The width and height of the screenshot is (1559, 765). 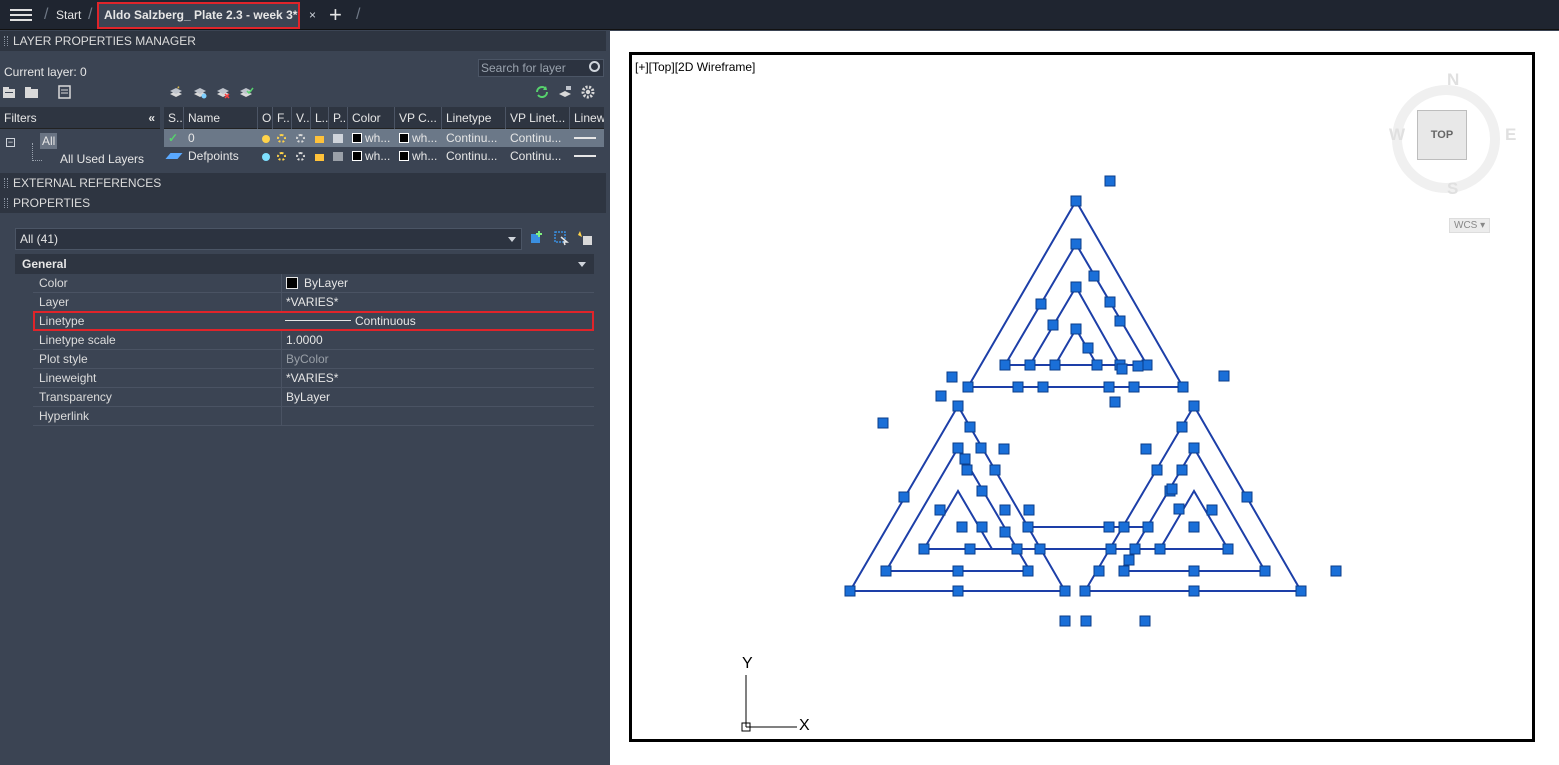 What do you see at coordinates (320, 118) in the screenshot?
I see `col-lock: L..` at bounding box center [320, 118].